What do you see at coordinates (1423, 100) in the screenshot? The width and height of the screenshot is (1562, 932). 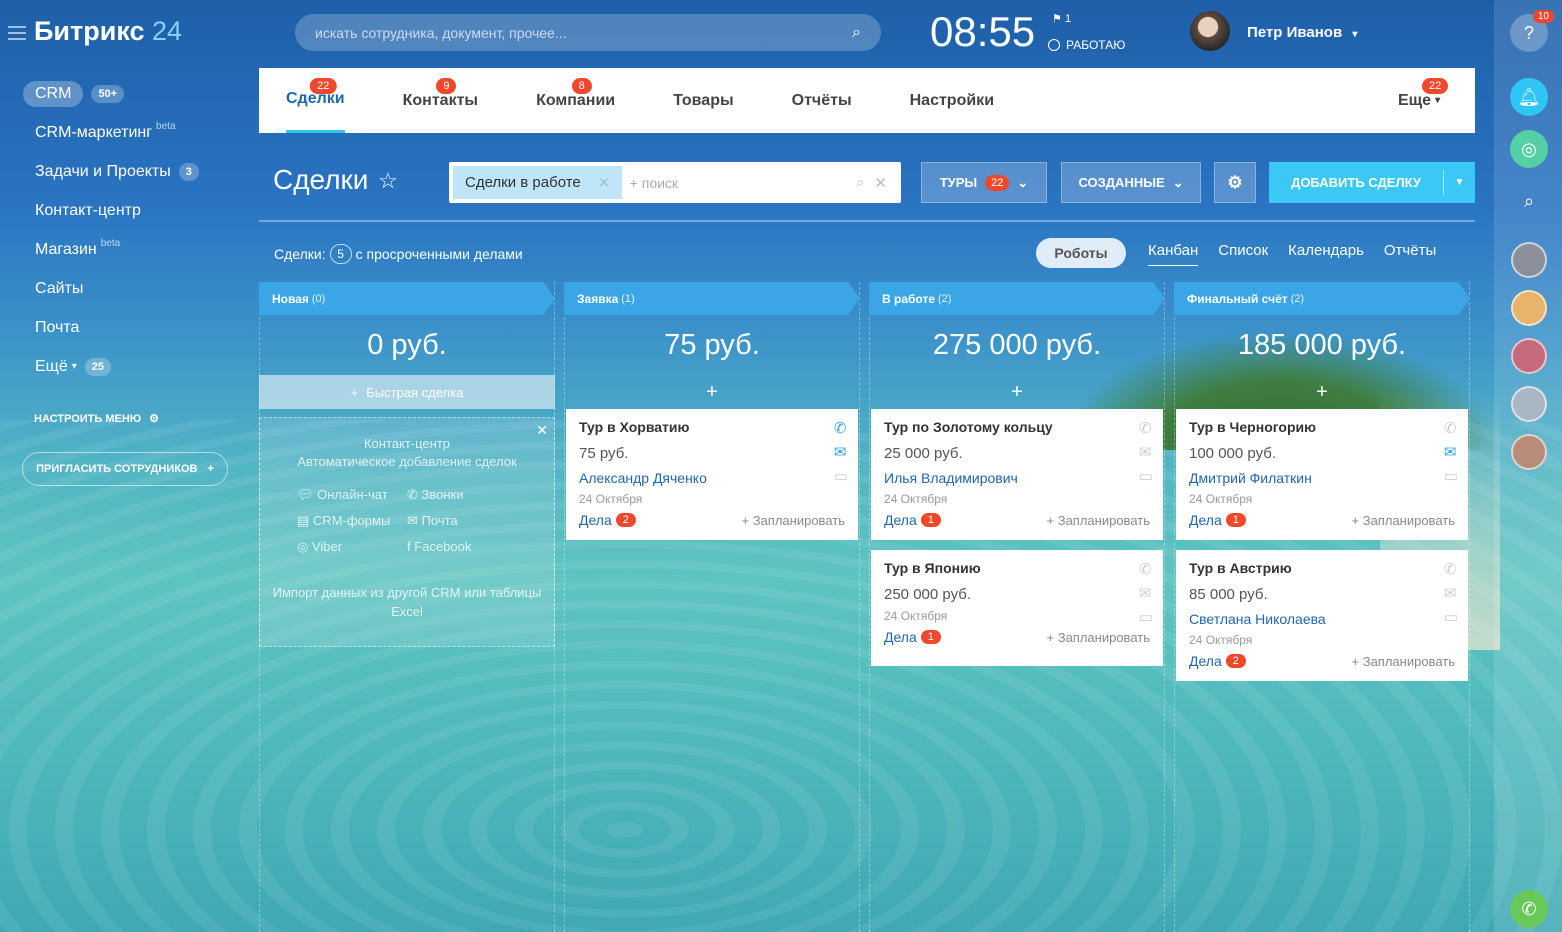 I see `tab-more: Еще ▾ 22` at bounding box center [1423, 100].